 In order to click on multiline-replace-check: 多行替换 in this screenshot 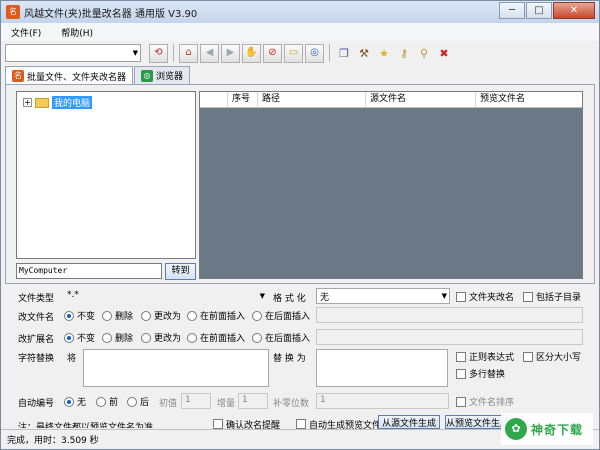, I will do `click(480, 373)`.